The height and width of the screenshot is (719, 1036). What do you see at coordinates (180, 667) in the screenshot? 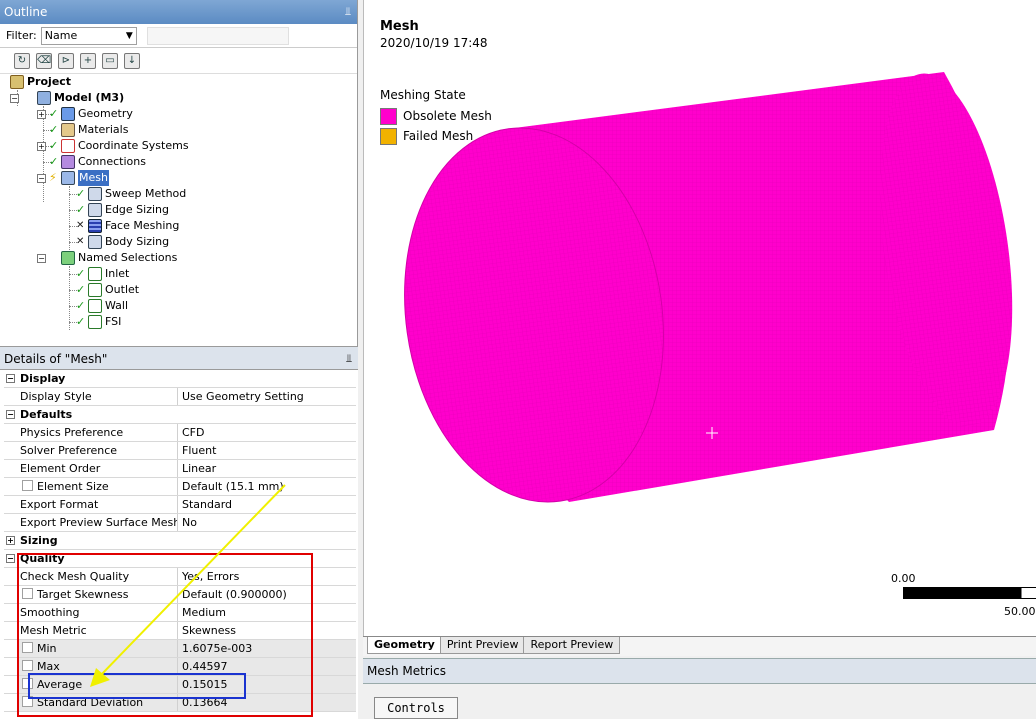
I see `row-max: Max 0.44597` at bounding box center [180, 667].